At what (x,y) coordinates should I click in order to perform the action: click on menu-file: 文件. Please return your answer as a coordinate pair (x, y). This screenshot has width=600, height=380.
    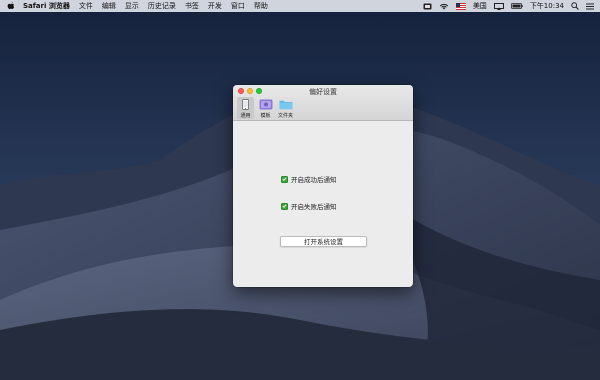
    Looking at the image, I should click on (86, 6).